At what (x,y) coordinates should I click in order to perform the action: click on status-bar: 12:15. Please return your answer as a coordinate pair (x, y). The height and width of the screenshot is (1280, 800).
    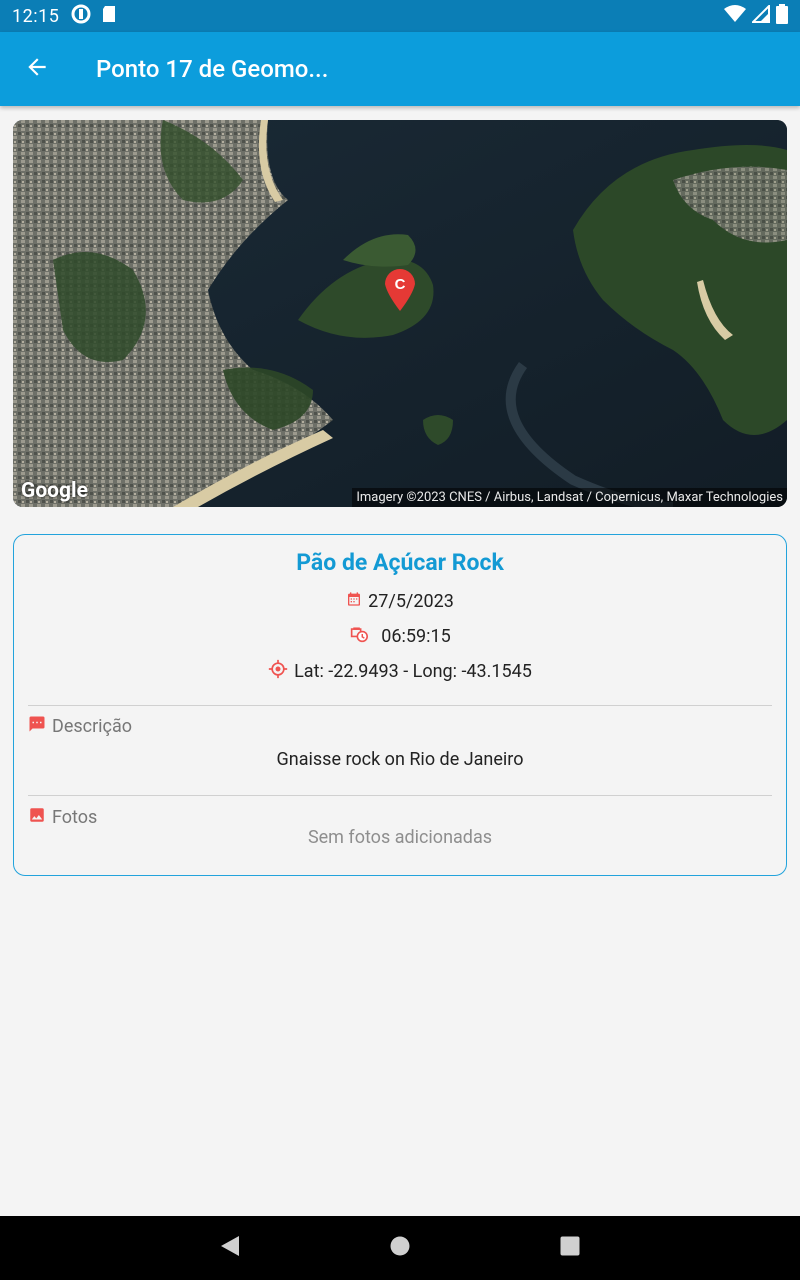
    Looking at the image, I should click on (400, 16).